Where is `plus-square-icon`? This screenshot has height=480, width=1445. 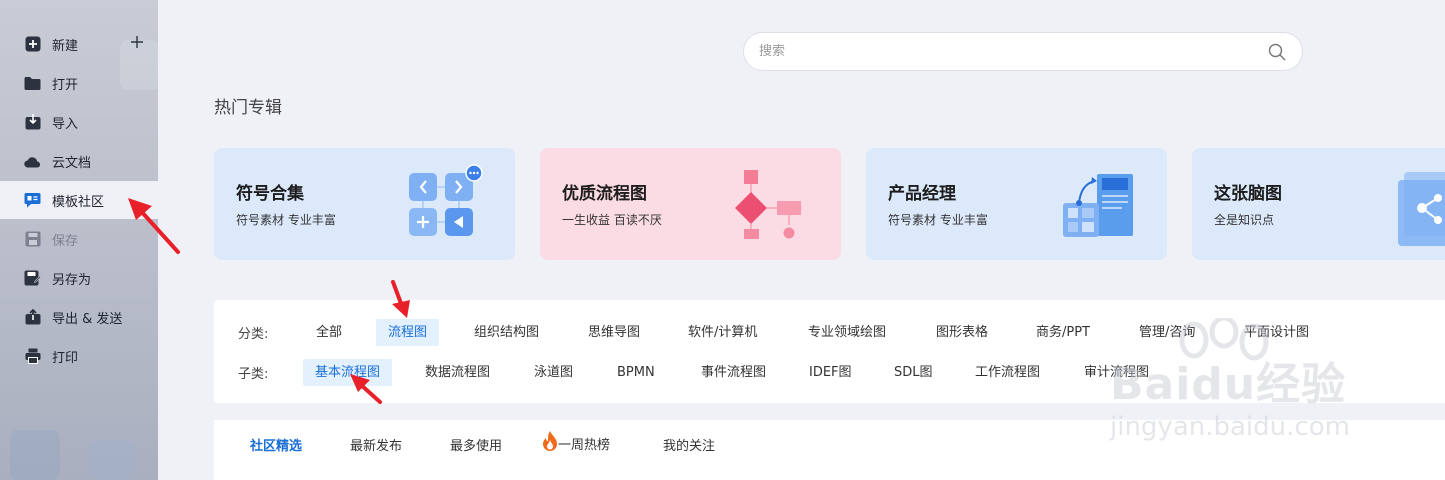 plus-square-icon is located at coordinates (32, 44).